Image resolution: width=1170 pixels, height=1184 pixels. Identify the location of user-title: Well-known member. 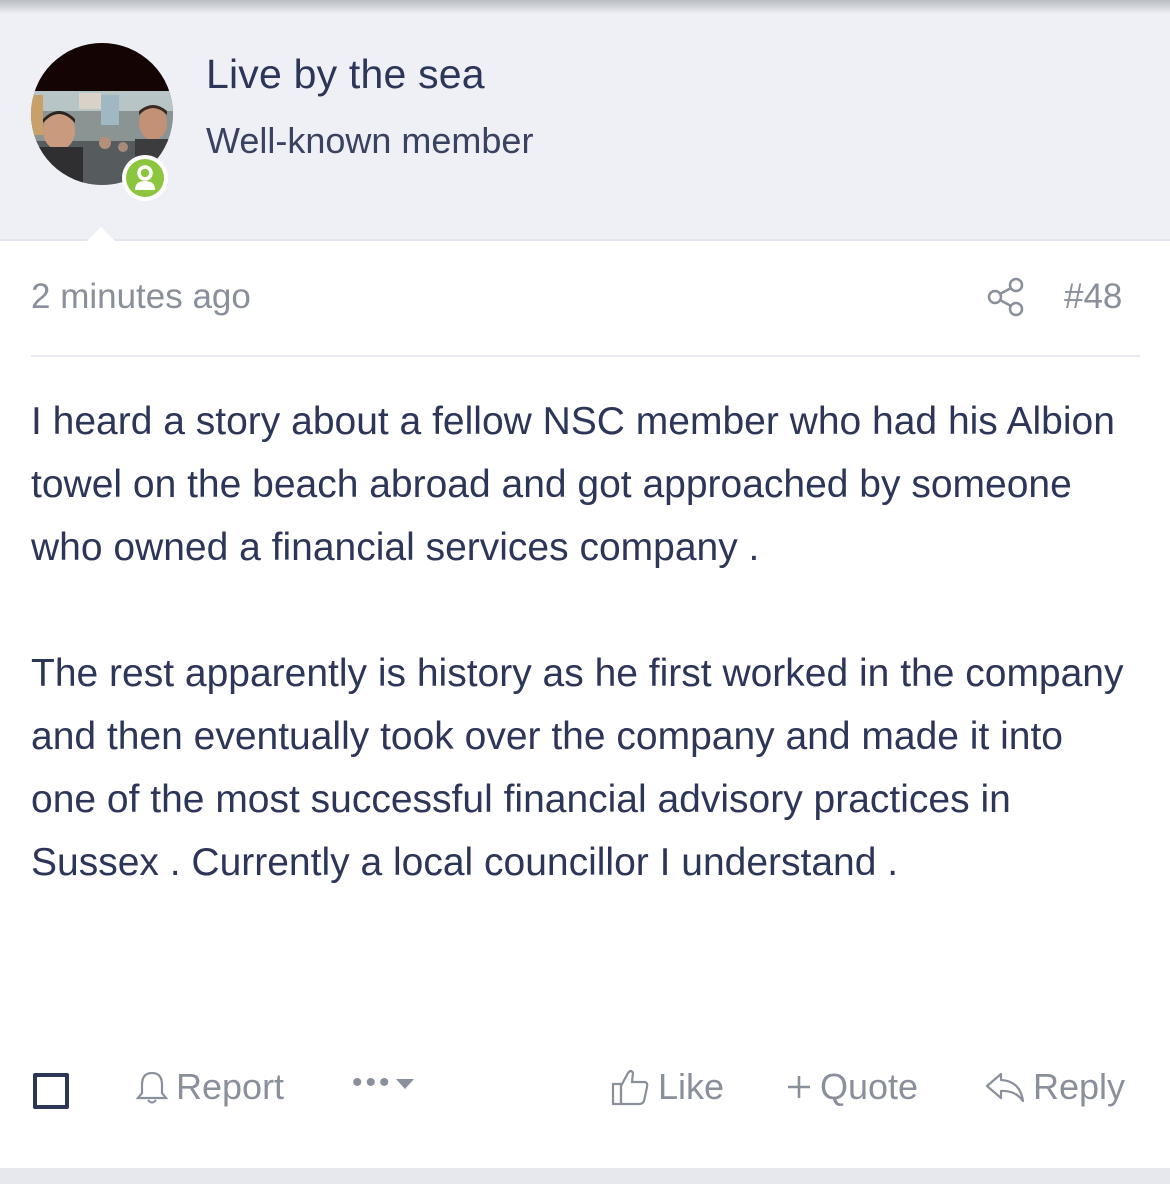
(370, 140).